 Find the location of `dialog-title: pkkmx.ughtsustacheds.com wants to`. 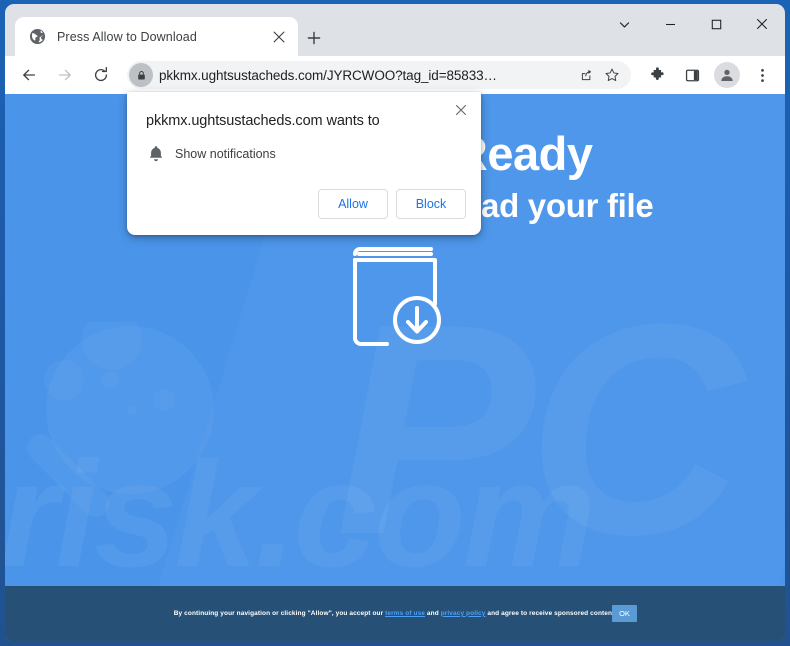

dialog-title: pkkmx.ughtsustacheds.com wants to is located at coordinates (263, 121).